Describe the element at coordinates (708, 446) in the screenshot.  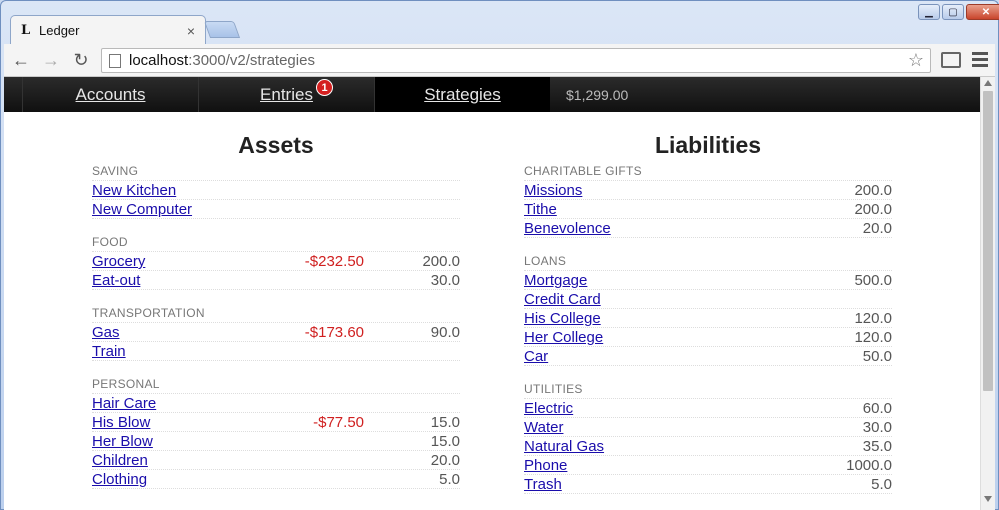
I see `budget-row: Natural Gas 35.0` at that location.